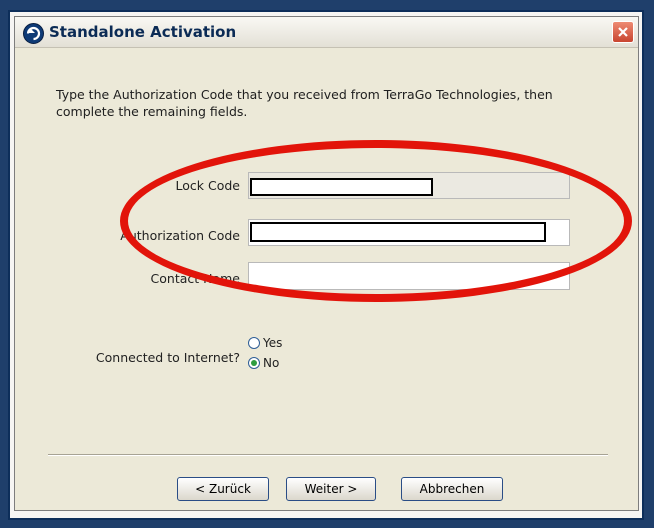  What do you see at coordinates (195, 278) in the screenshot?
I see `contact-name-label: Contact Name` at bounding box center [195, 278].